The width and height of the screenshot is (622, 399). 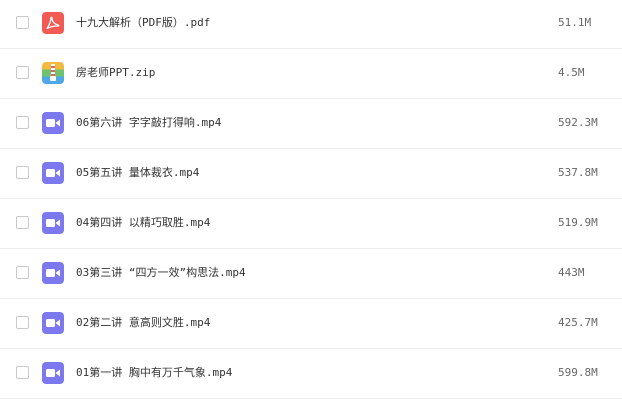 I want to click on pdf-icon, so click(x=53, y=23).